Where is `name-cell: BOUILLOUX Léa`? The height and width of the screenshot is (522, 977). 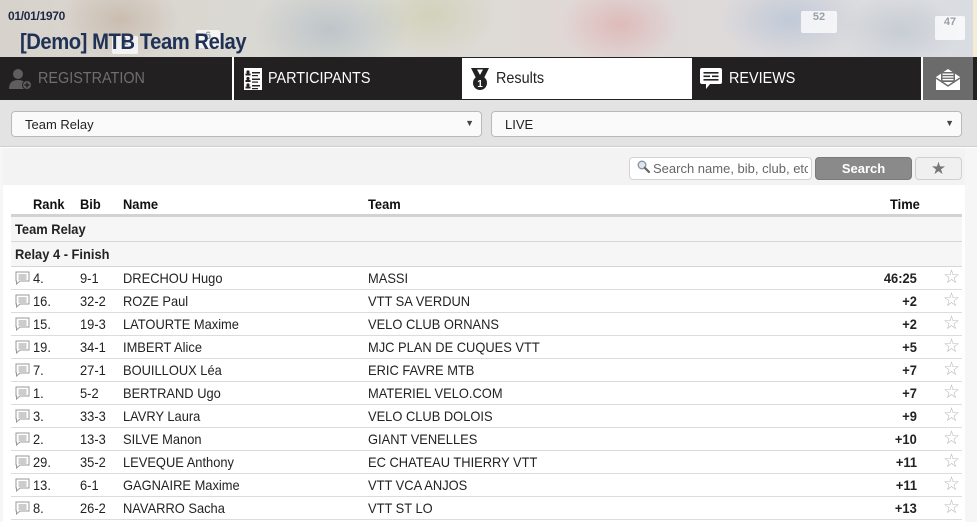
name-cell: BOUILLOUX Léa is located at coordinates (172, 370).